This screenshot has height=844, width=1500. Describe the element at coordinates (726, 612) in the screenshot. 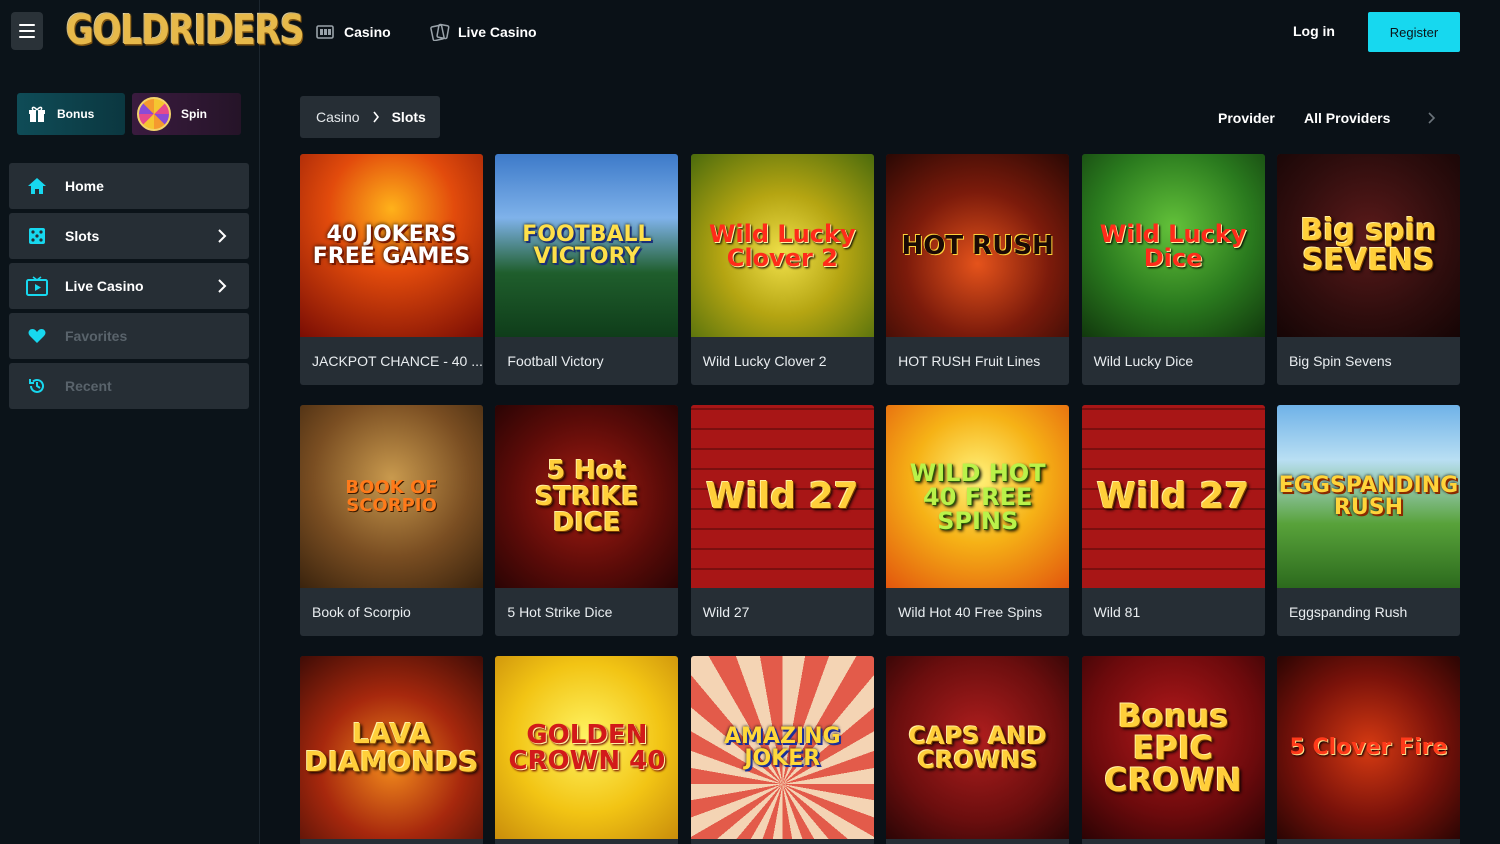

I see `game-title: Wild 27` at that location.